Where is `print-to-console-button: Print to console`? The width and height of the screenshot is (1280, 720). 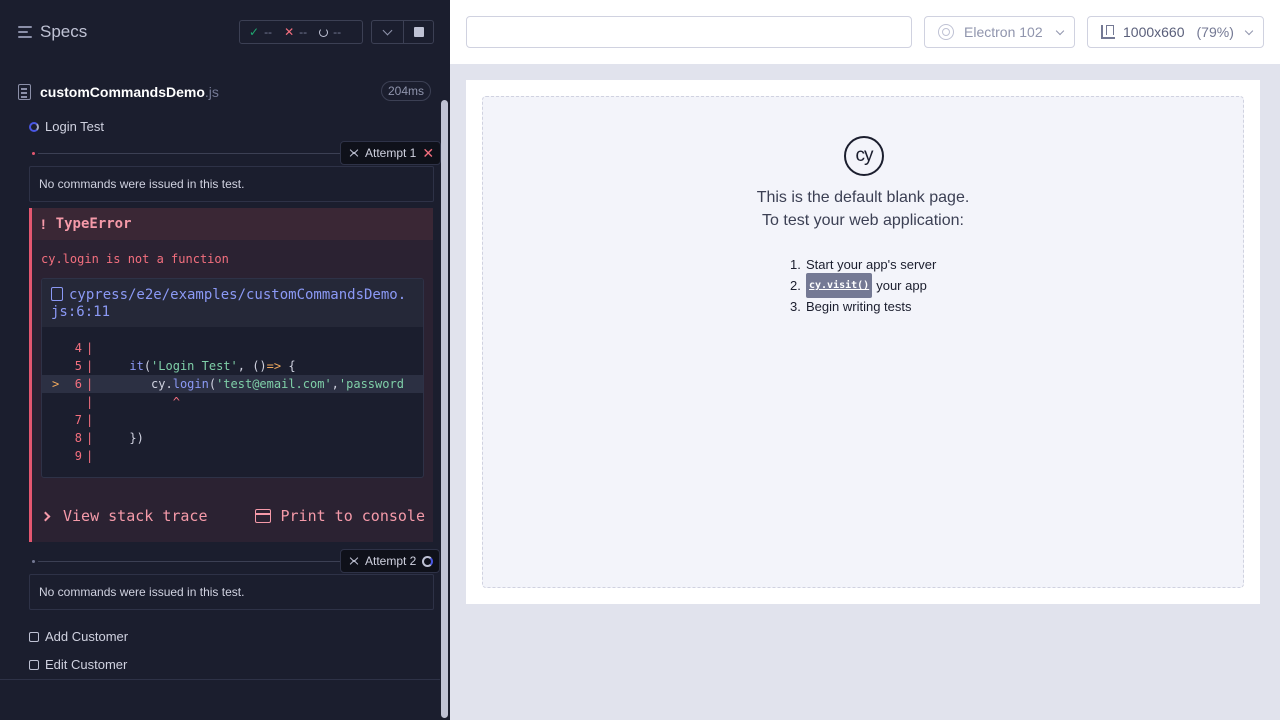 print-to-console-button: Print to console is located at coordinates (340, 516).